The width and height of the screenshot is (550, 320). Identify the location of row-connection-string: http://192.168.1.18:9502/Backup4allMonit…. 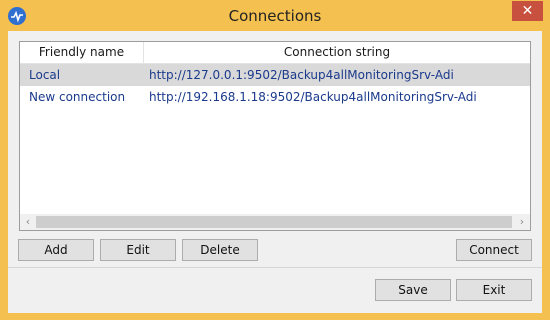
(313, 97).